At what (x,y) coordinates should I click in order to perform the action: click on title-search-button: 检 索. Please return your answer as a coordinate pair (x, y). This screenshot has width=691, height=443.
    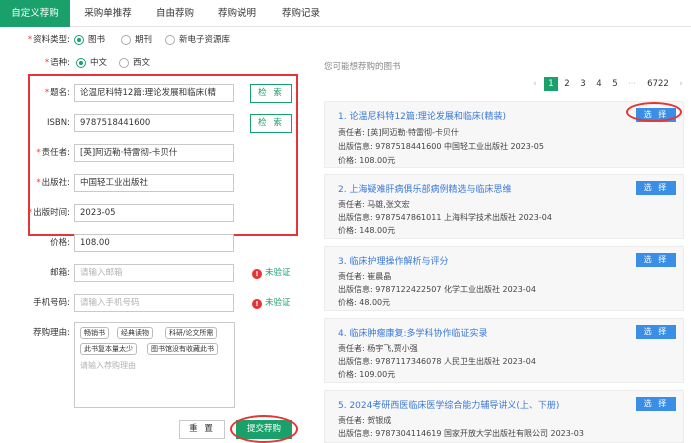
    Looking at the image, I should click on (271, 93).